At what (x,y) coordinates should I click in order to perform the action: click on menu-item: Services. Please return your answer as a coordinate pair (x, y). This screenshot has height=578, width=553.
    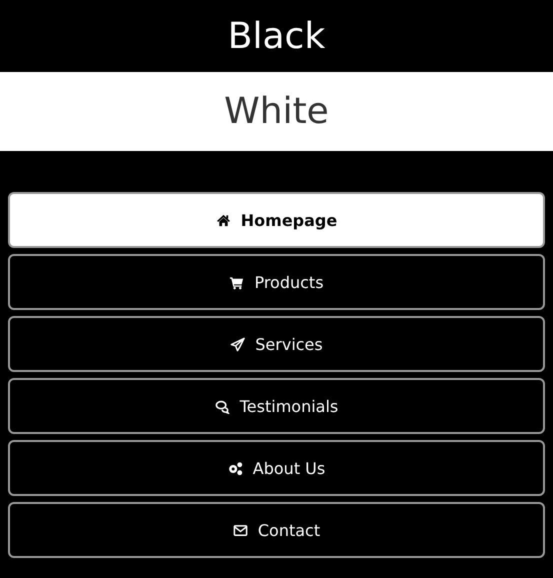
    Looking at the image, I should click on (276, 344).